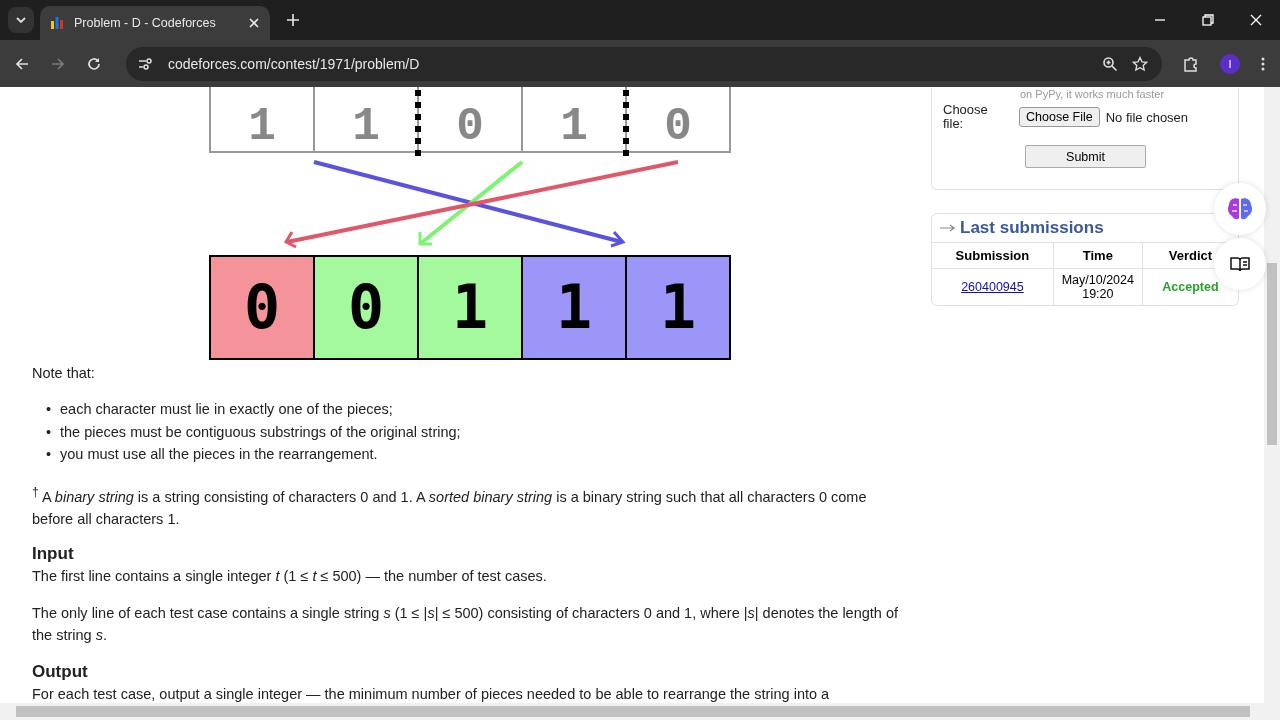 Image resolution: width=1280 pixels, height=720 pixels. I want to click on table-cell: May/10/2024 19:20, so click(1098, 286).